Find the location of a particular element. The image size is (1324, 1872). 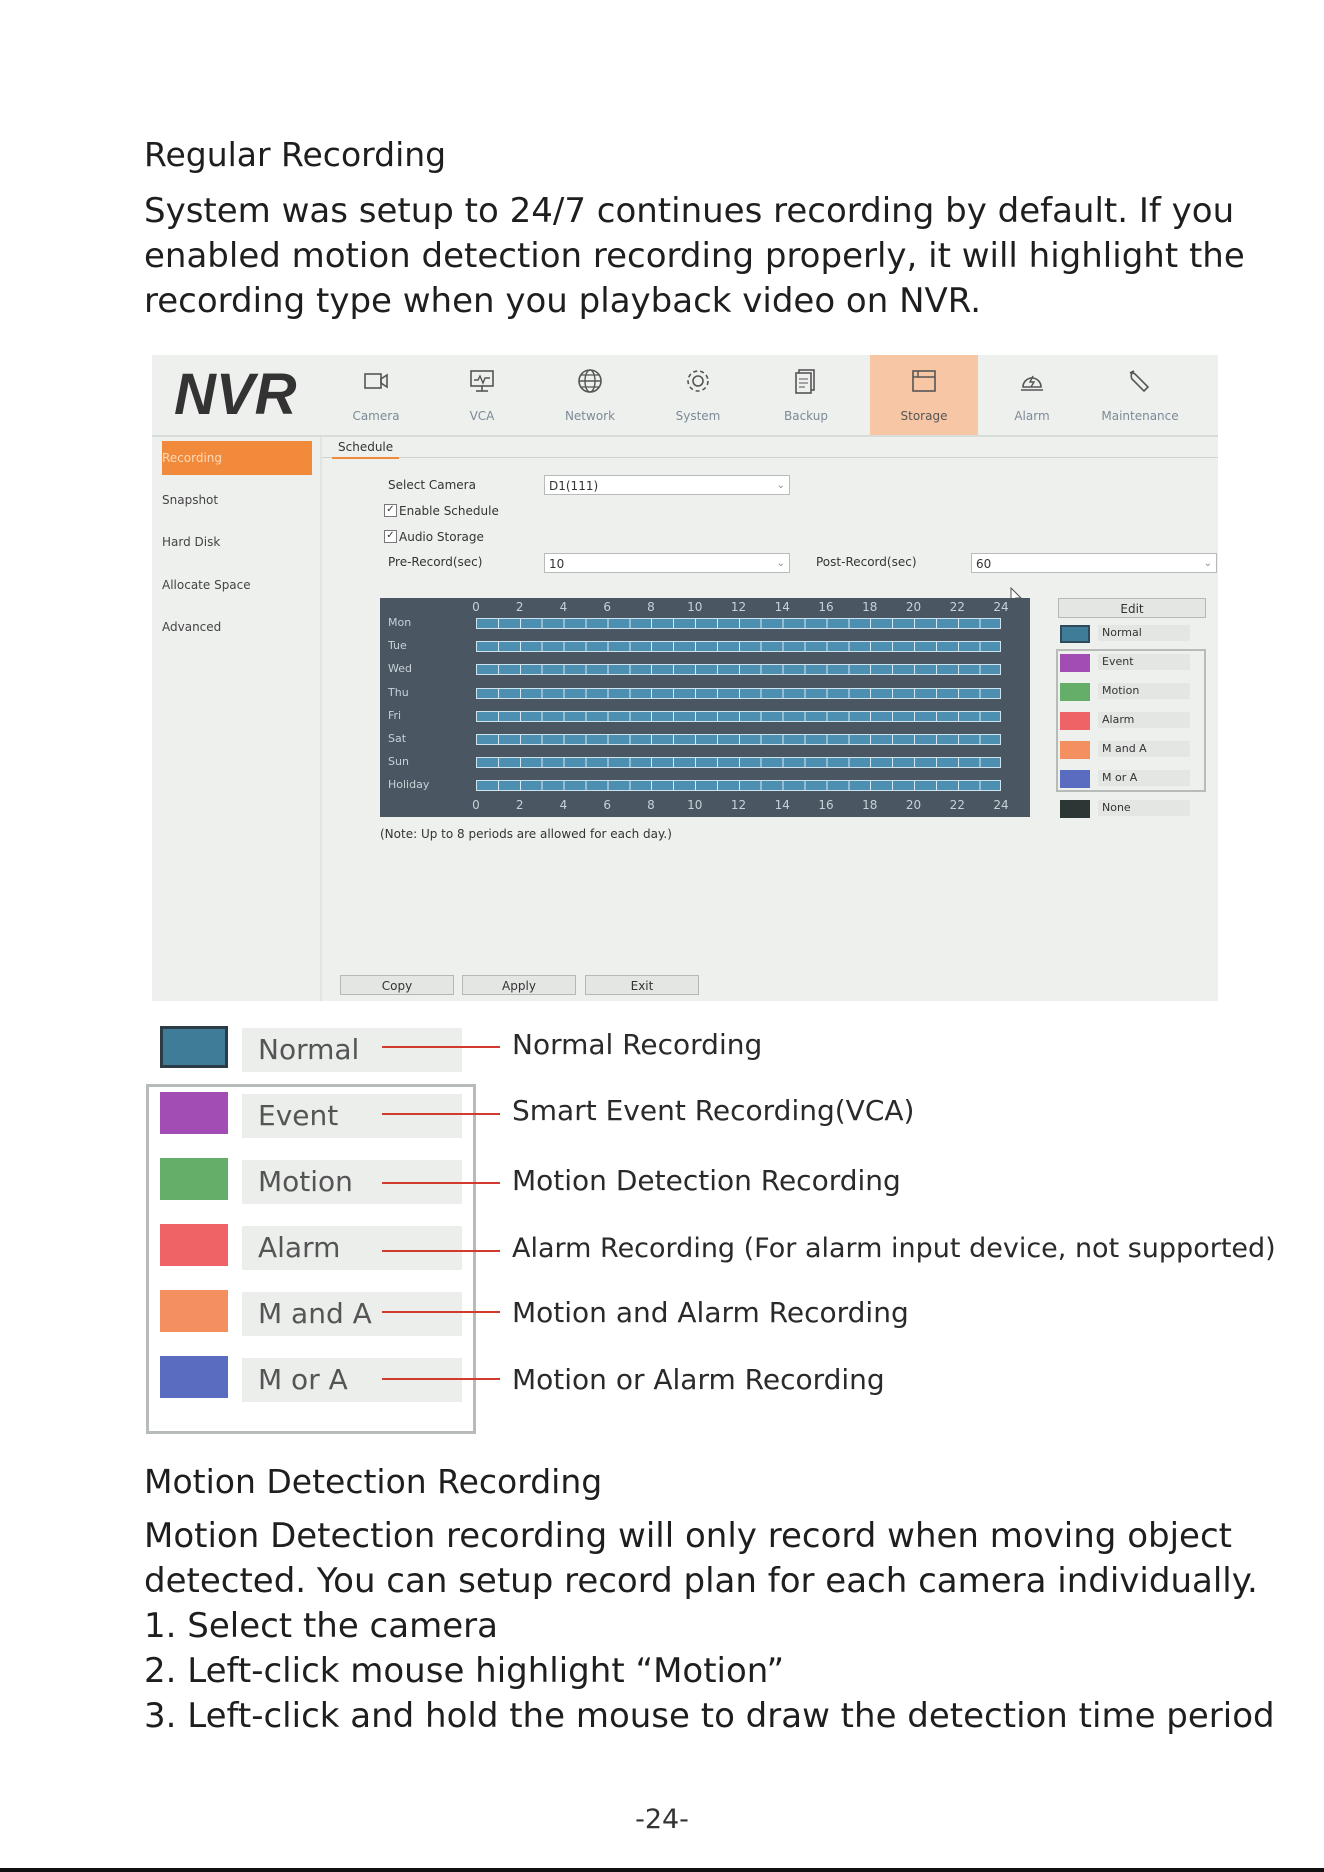

sidebar-item-recording: Recording is located at coordinates (237, 458).